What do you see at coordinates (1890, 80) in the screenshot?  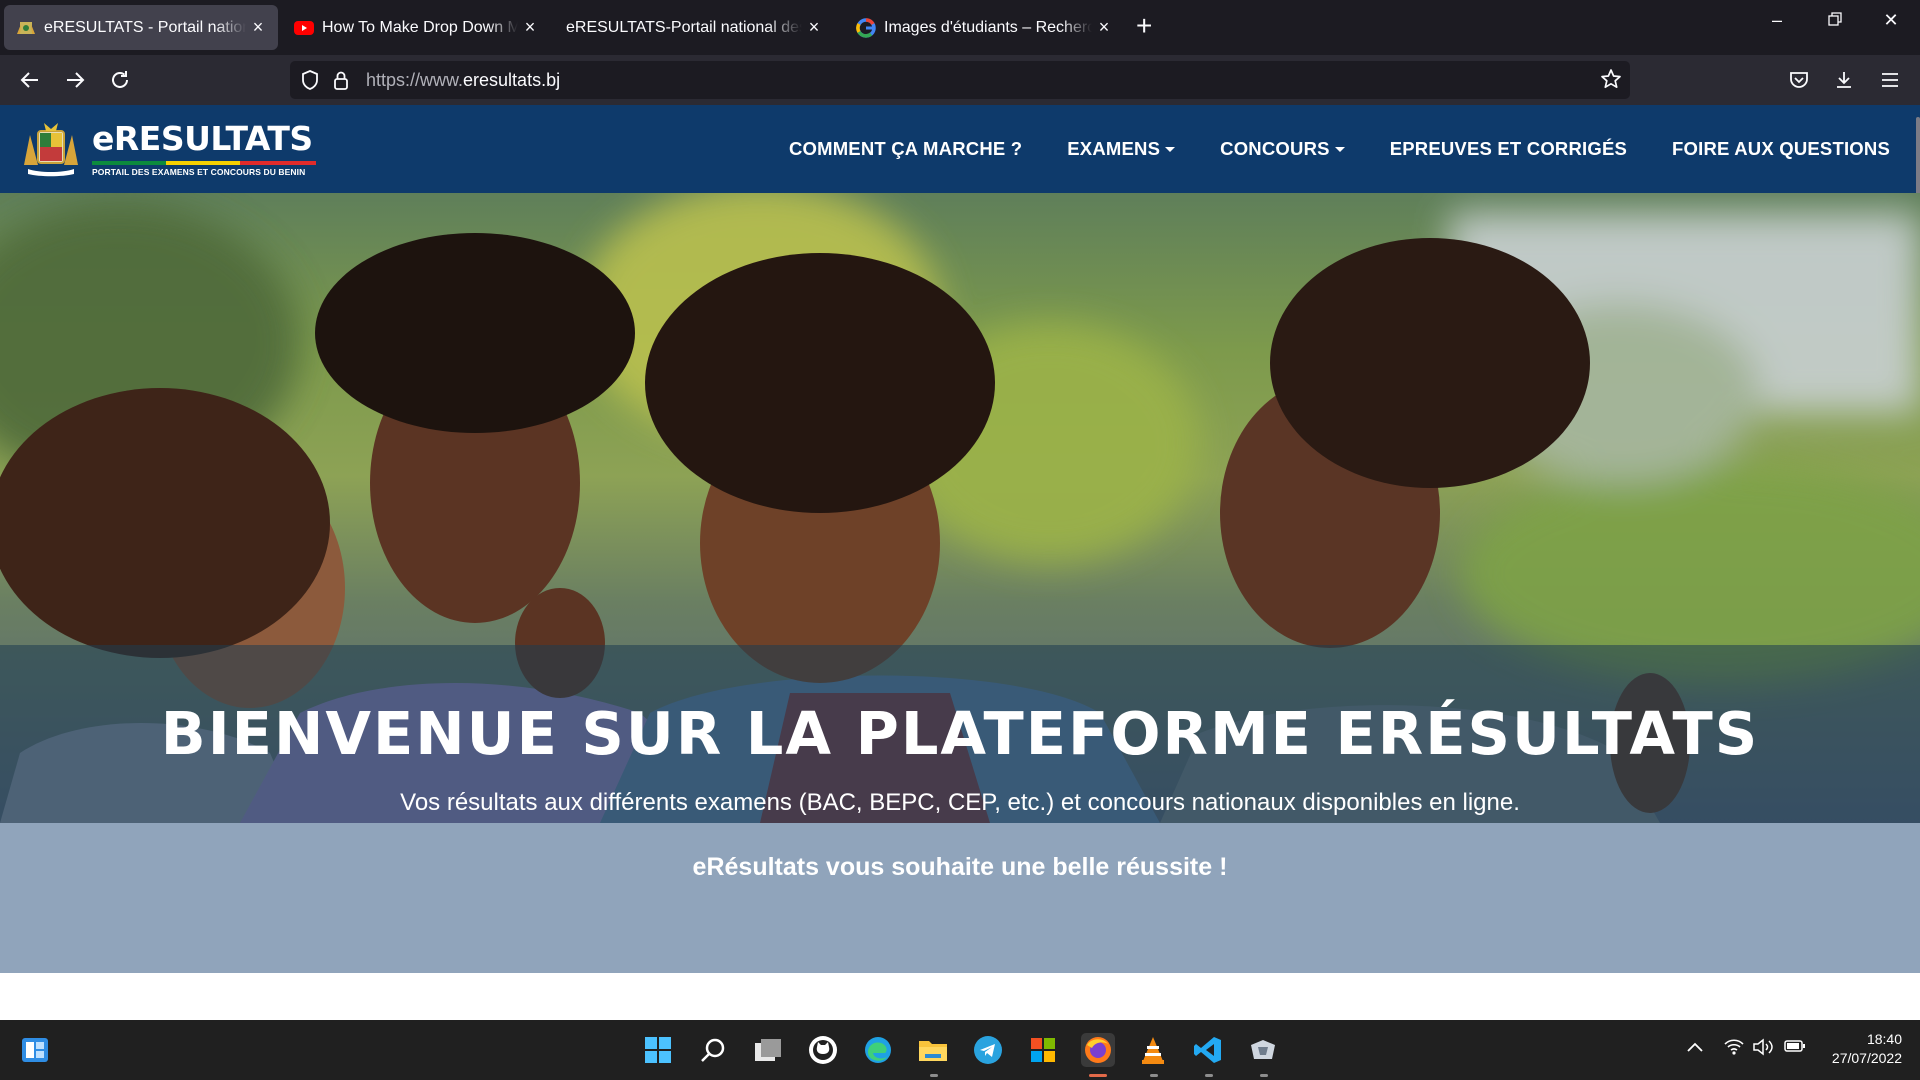 I see `hamburger-menu-icon` at bounding box center [1890, 80].